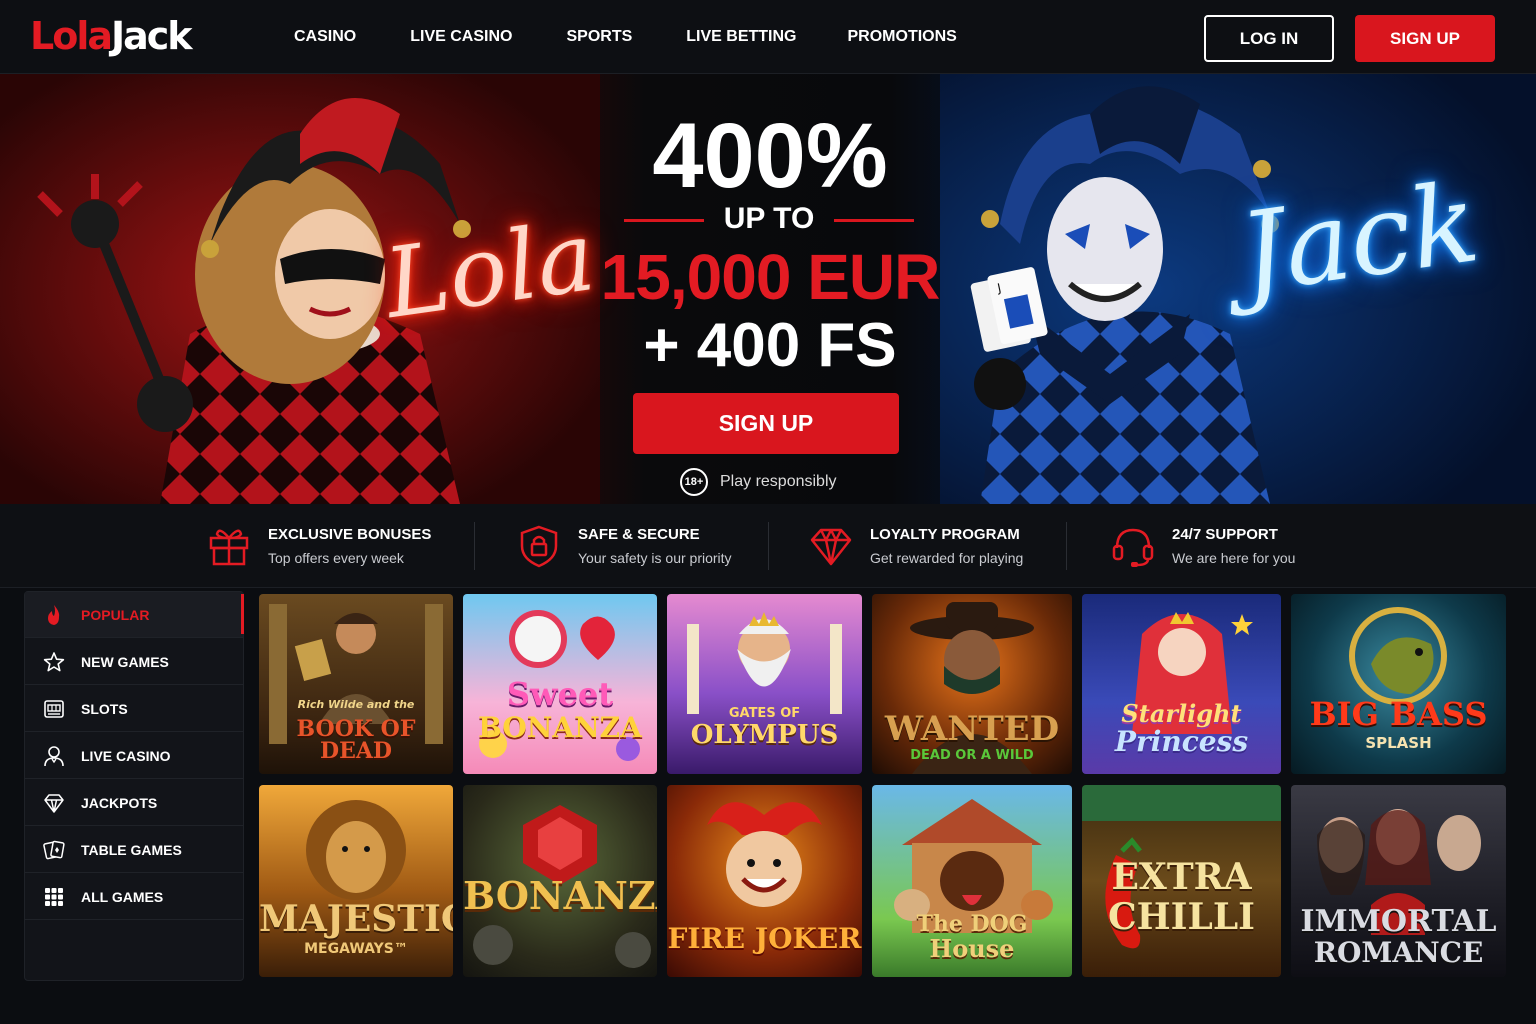  What do you see at coordinates (54, 897) in the screenshot?
I see `grid-icon` at bounding box center [54, 897].